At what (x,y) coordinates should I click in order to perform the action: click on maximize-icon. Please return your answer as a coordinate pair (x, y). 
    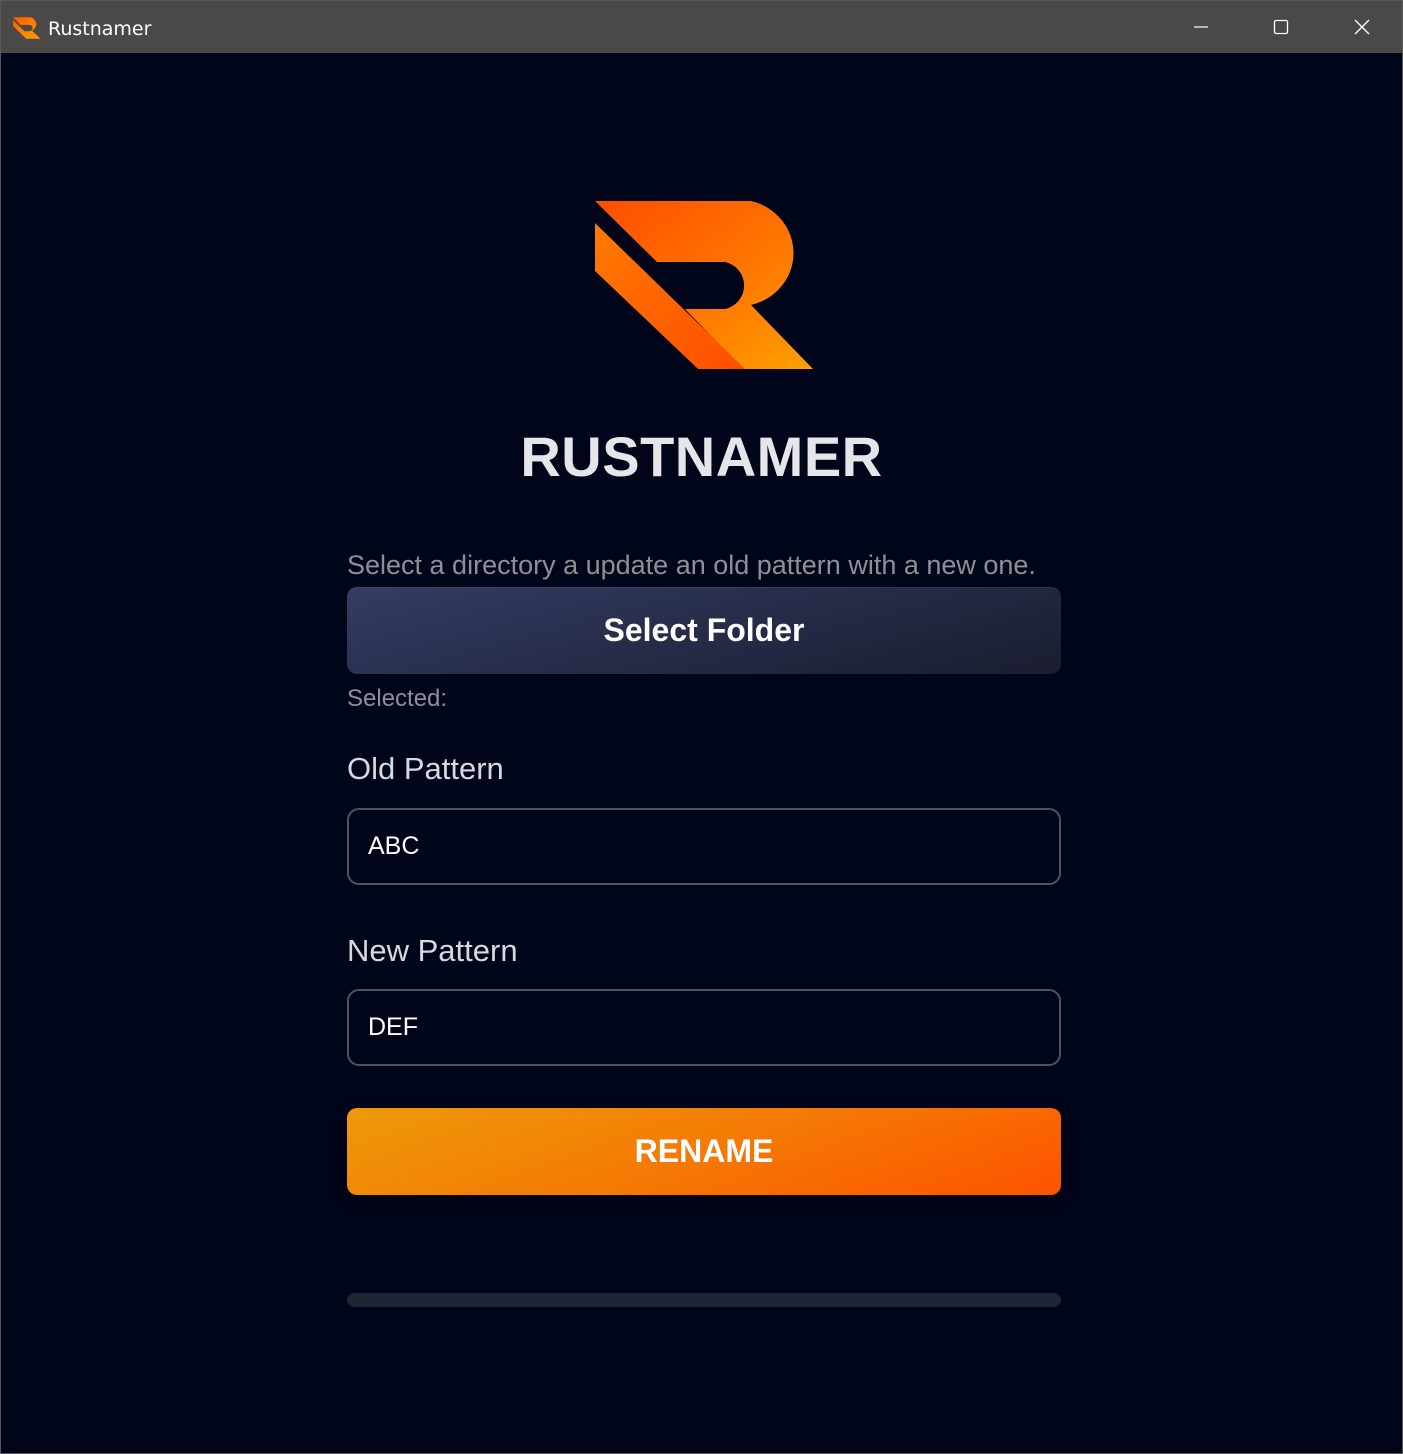
    Looking at the image, I should click on (1281, 27).